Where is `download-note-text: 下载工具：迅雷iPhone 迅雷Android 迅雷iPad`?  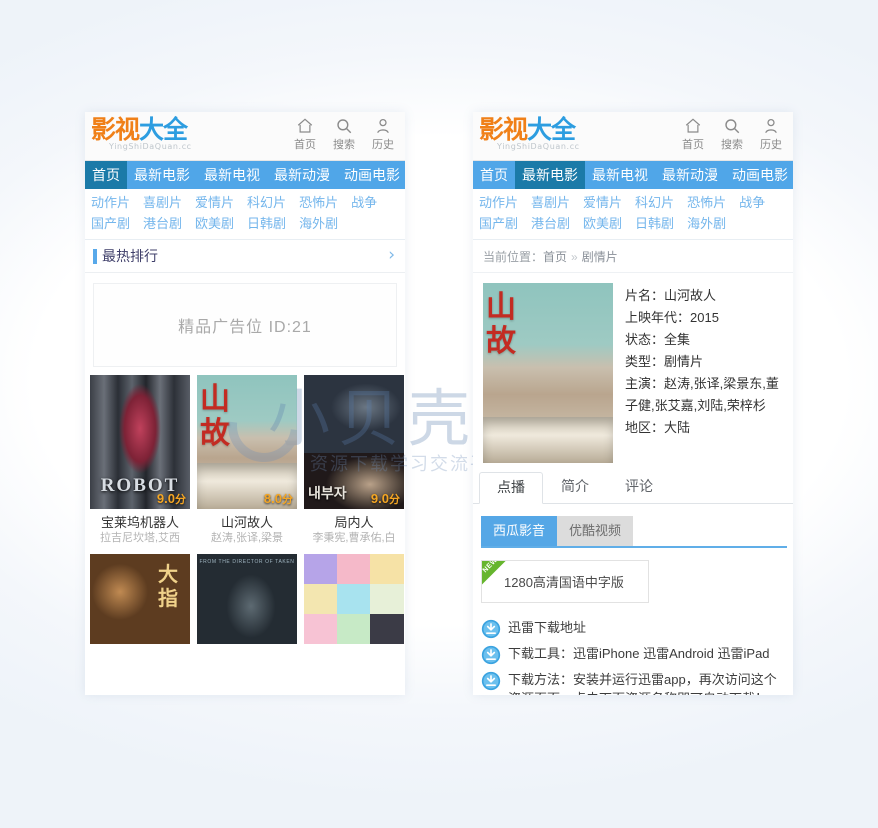 download-note-text: 下载工具：迅雷iPhone 迅雷Android 迅雷iPad is located at coordinates (639, 653).